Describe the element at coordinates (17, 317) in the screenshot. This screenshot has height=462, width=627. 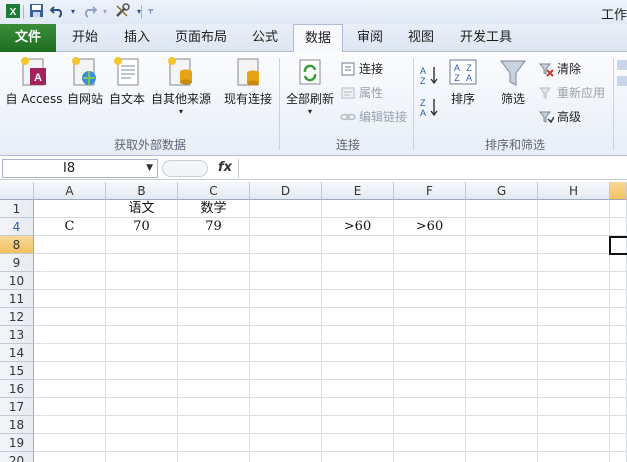
I see `row-header: 12` at that location.